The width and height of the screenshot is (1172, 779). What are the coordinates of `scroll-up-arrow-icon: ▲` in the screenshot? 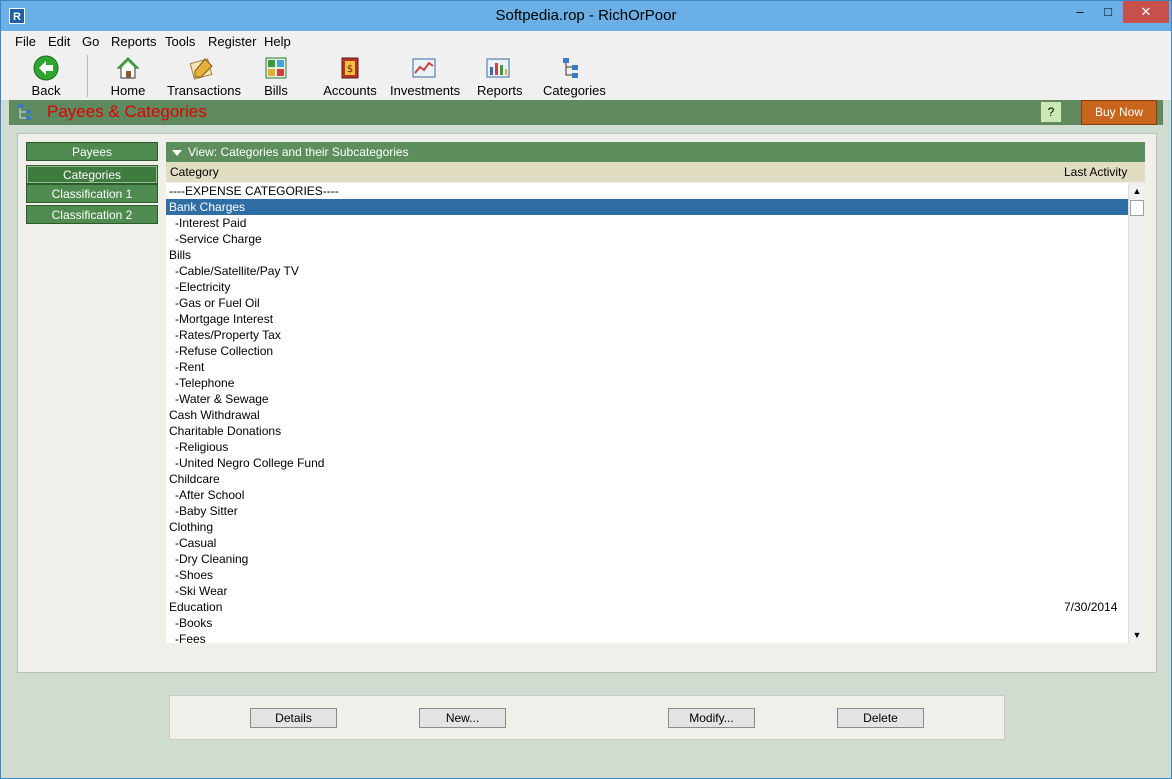 It's located at (1137, 191).